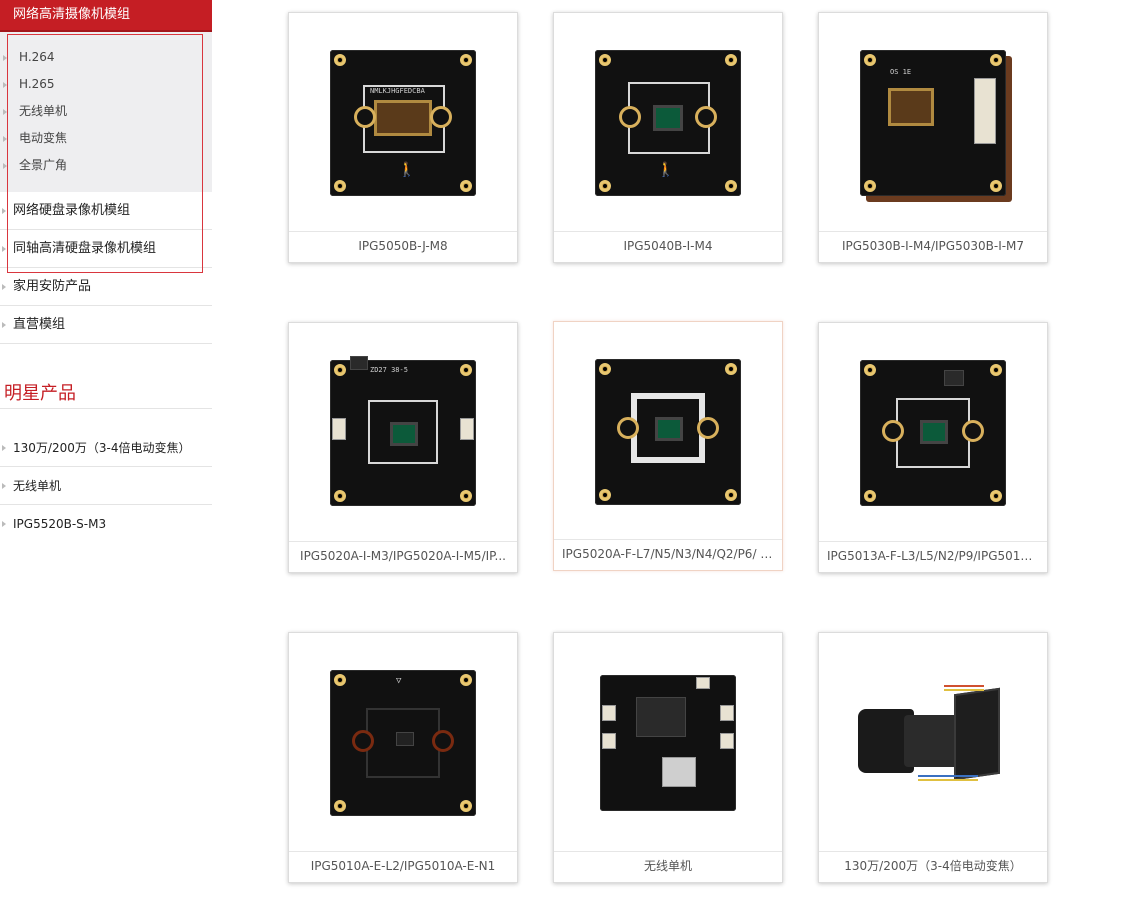 This screenshot has width=1129, height=910. What do you see at coordinates (403, 433) in the screenshot?
I see `product-image: ZD27 38-5` at bounding box center [403, 433].